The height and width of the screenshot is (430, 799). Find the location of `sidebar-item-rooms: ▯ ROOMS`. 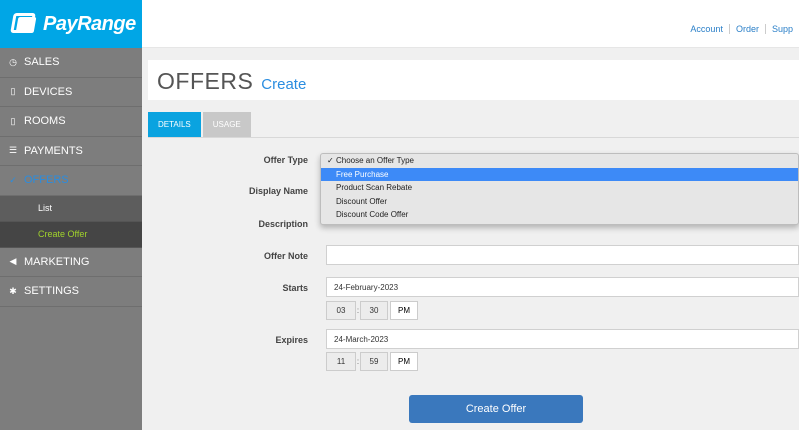

sidebar-item-rooms: ▯ ROOMS is located at coordinates (71, 122).